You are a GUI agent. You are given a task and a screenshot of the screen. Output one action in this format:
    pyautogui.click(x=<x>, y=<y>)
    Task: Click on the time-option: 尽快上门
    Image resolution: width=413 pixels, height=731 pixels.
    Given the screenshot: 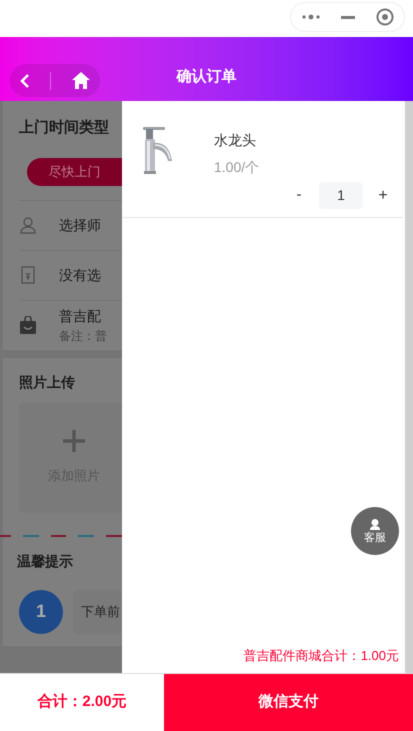 What is the action you would take?
    pyautogui.click(x=74, y=172)
    